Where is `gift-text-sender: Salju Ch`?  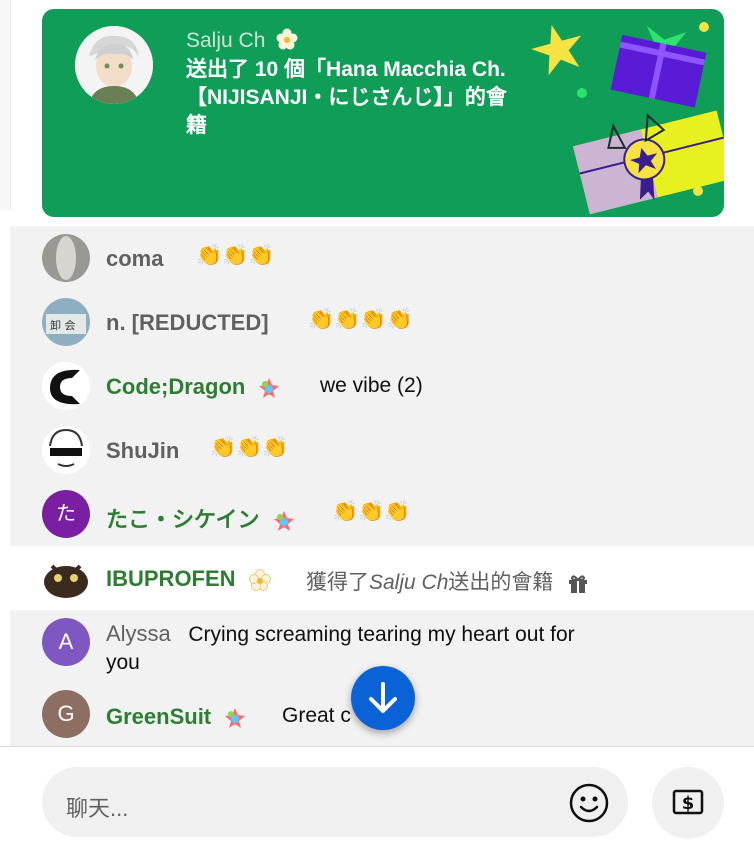
gift-text-sender: Salju Ch is located at coordinates (409, 582).